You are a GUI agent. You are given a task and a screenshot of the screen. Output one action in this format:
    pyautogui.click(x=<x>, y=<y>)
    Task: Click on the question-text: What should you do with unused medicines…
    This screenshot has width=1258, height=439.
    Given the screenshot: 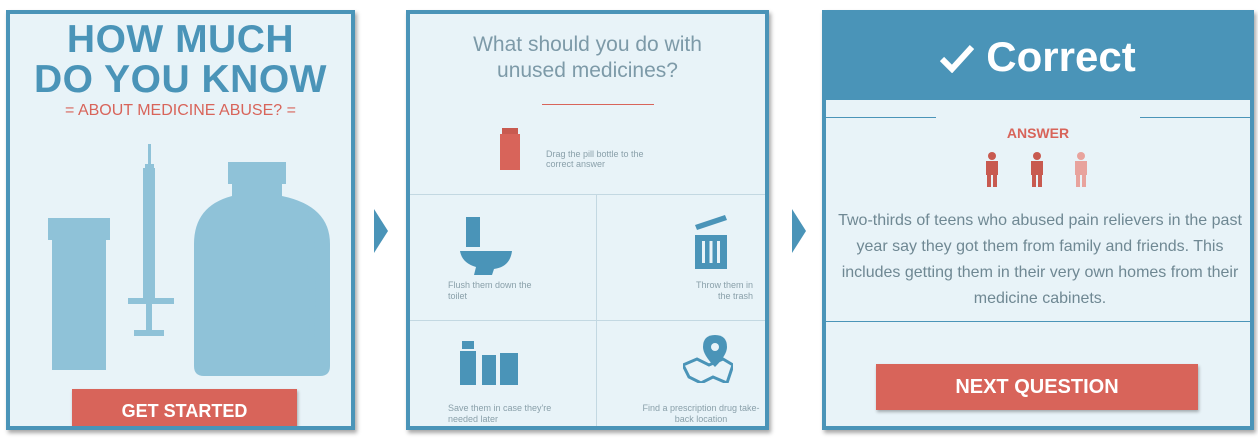 What is the action you would take?
    pyautogui.click(x=587, y=58)
    